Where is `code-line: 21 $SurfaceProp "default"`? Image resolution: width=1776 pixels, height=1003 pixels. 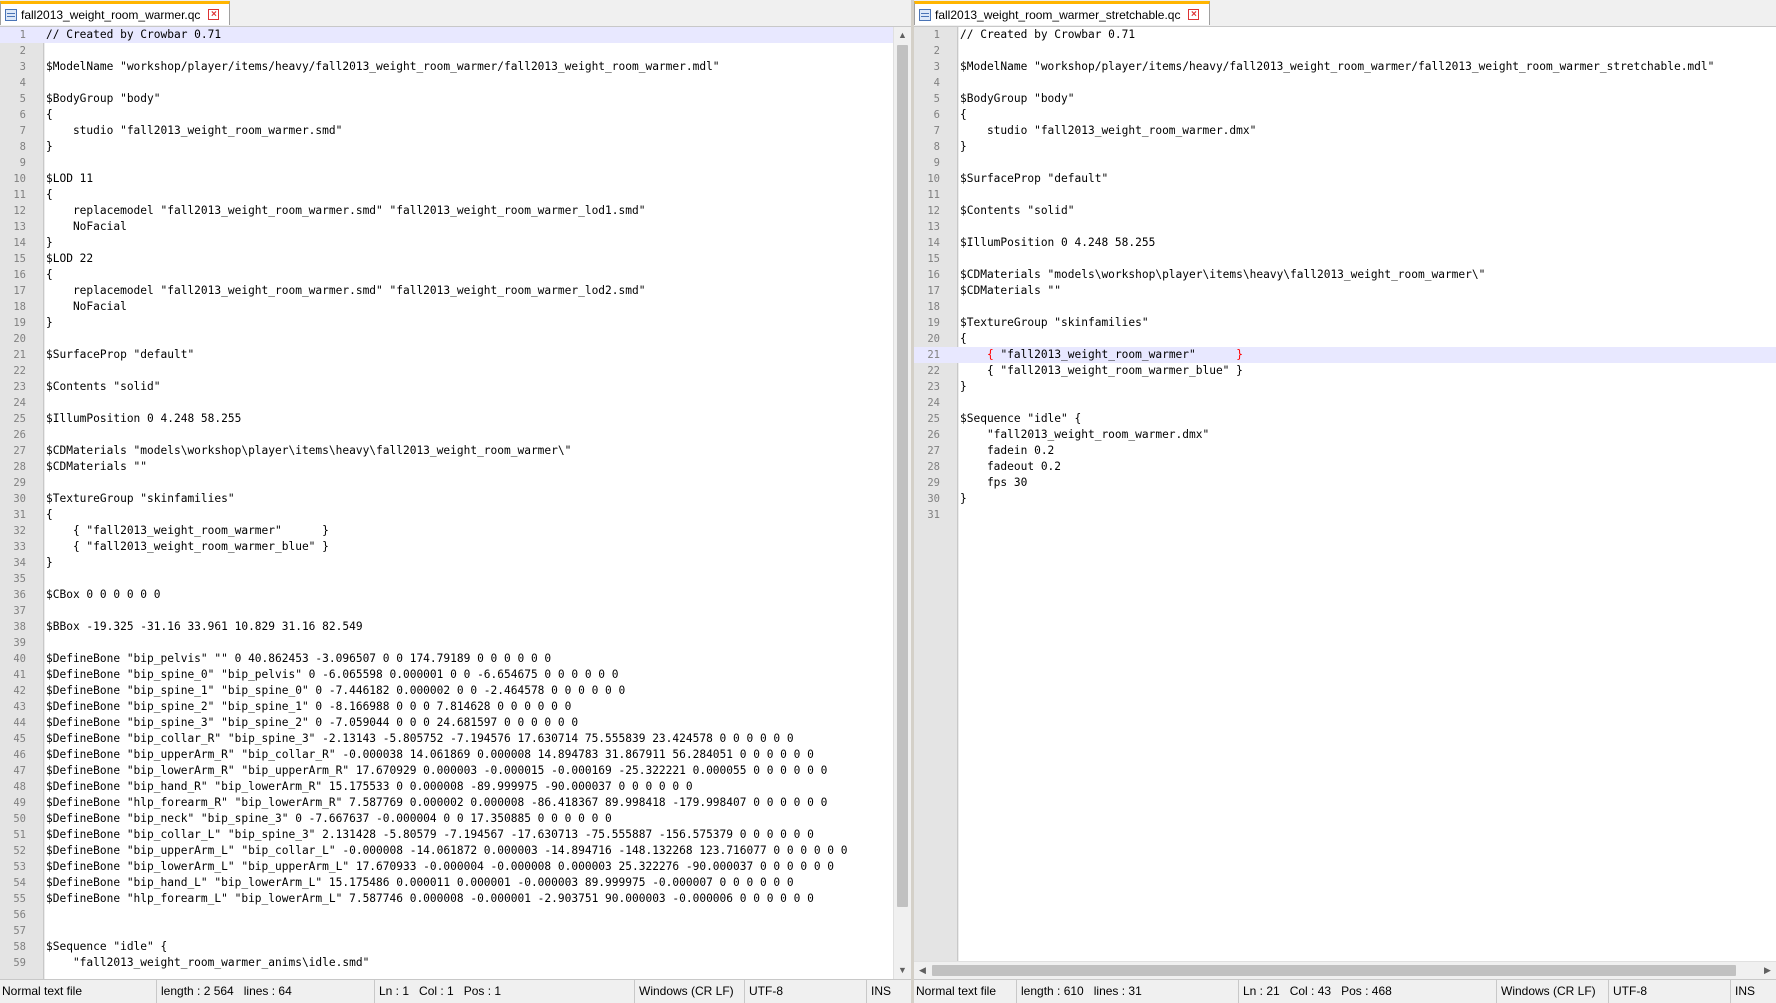
code-line: 21 $SurfaceProp "default" is located at coordinates (455, 355).